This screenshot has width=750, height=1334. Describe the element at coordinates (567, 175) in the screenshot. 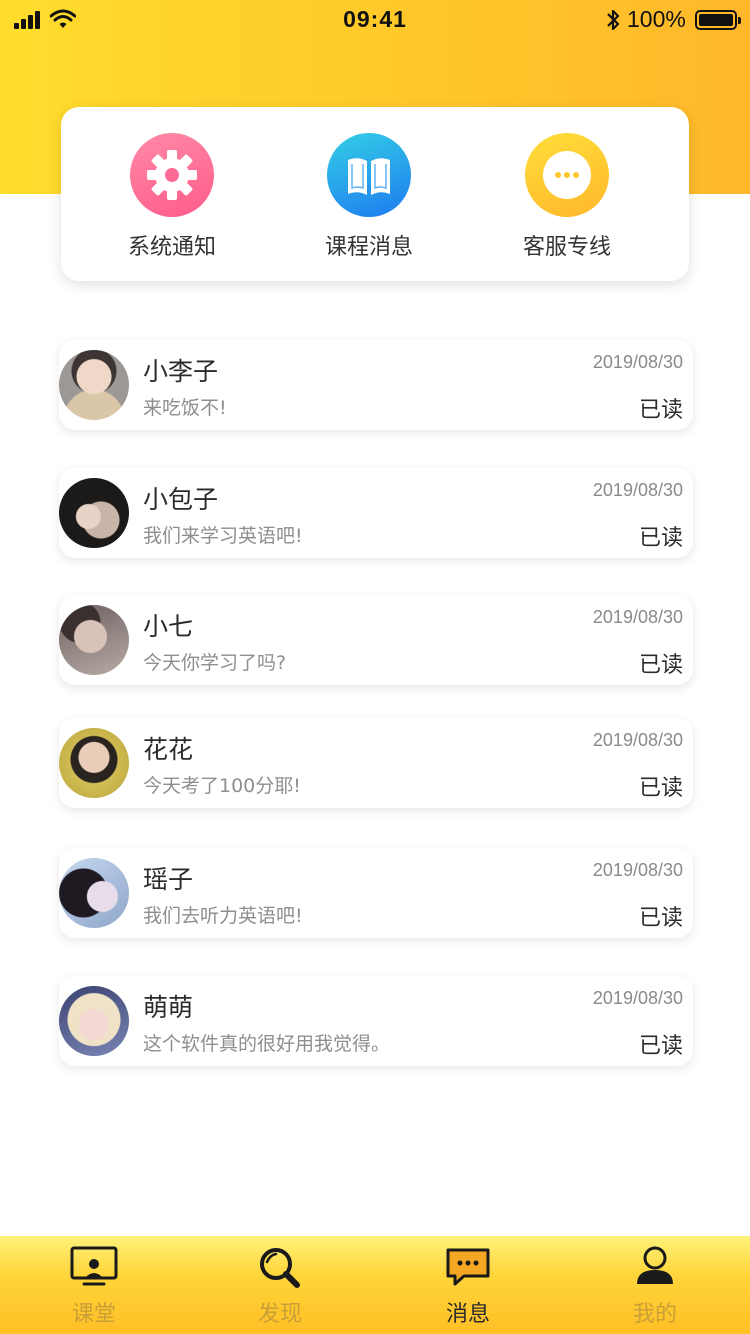

I see `more-dots-icon` at that location.